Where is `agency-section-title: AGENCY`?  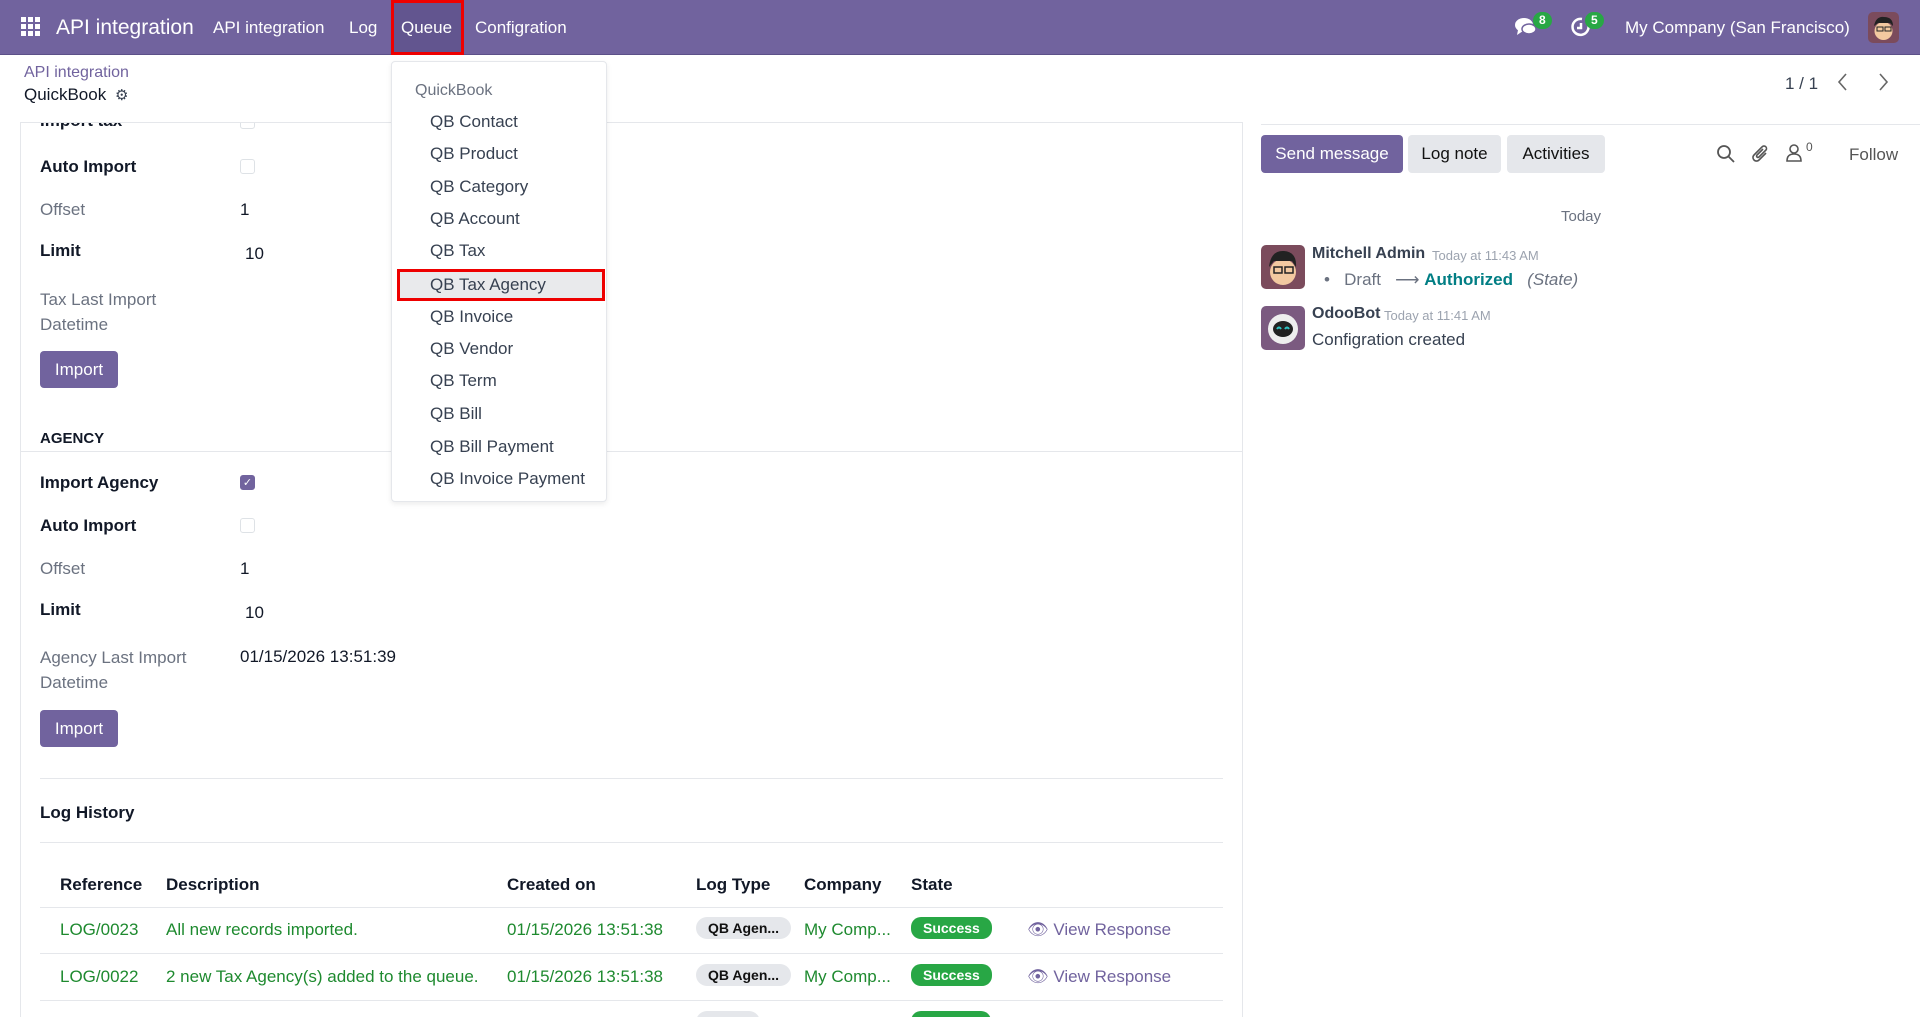 agency-section-title: AGENCY is located at coordinates (72, 438).